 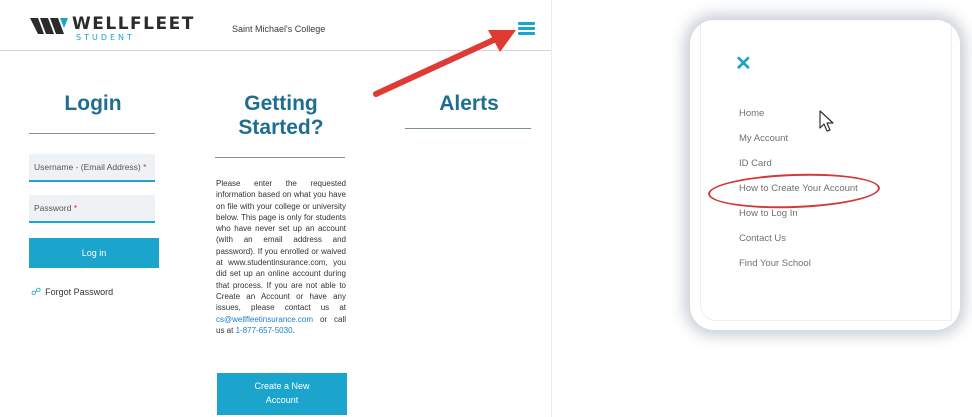 What do you see at coordinates (36, 292) in the screenshot?
I see `link-icon: ☍` at bounding box center [36, 292].